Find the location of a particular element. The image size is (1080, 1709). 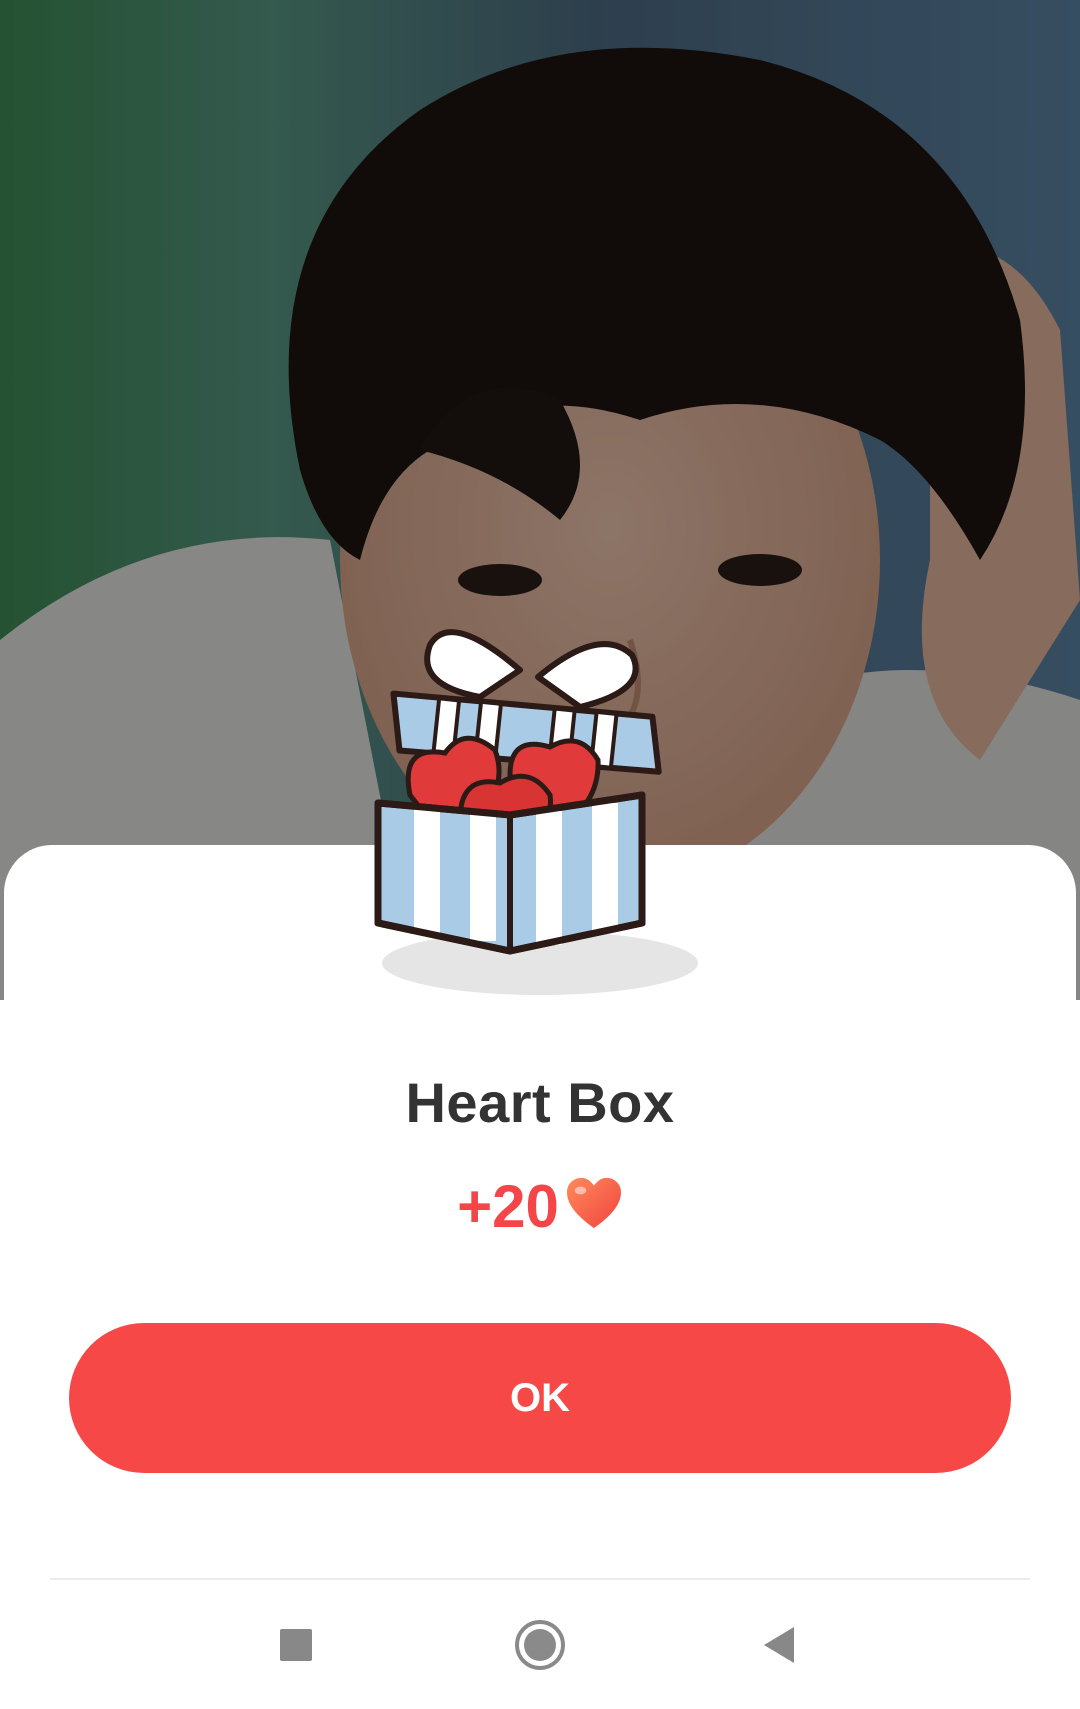

circle-home-icon is located at coordinates (540, 1645).